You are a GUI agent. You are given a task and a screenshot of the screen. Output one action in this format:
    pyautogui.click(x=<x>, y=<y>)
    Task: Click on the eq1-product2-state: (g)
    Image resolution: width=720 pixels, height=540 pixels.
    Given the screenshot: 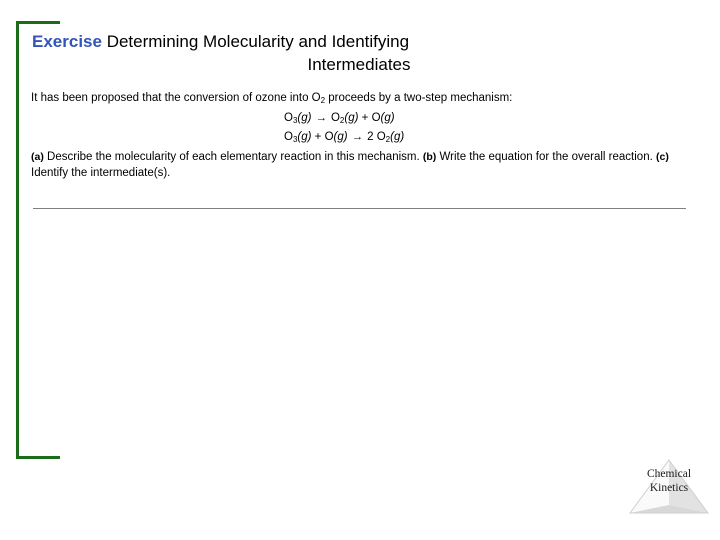 What is the action you would take?
    pyautogui.click(x=387, y=117)
    